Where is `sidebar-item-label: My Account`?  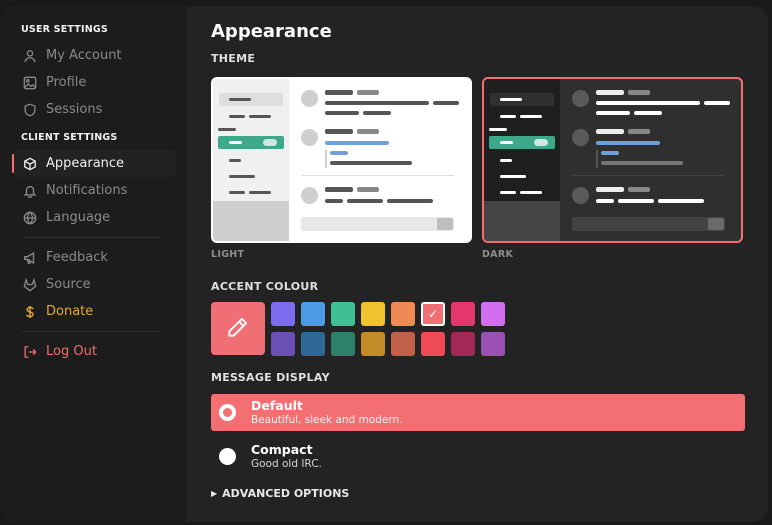
sidebar-item-label: My Account is located at coordinates (84, 55).